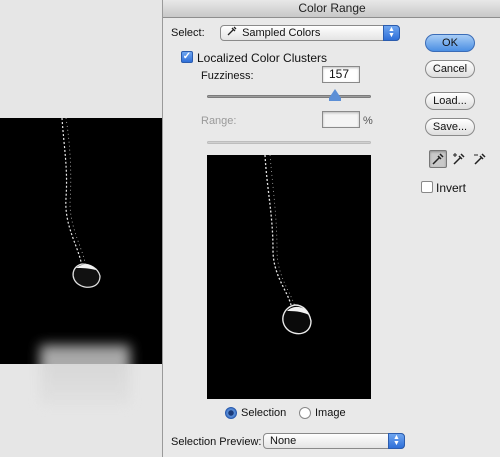 The image size is (500, 457). What do you see at coordinates (216, 442) in the screenshot?
I see `selection-preview-label: Selection Preview:` at bounding box center [216, 442].